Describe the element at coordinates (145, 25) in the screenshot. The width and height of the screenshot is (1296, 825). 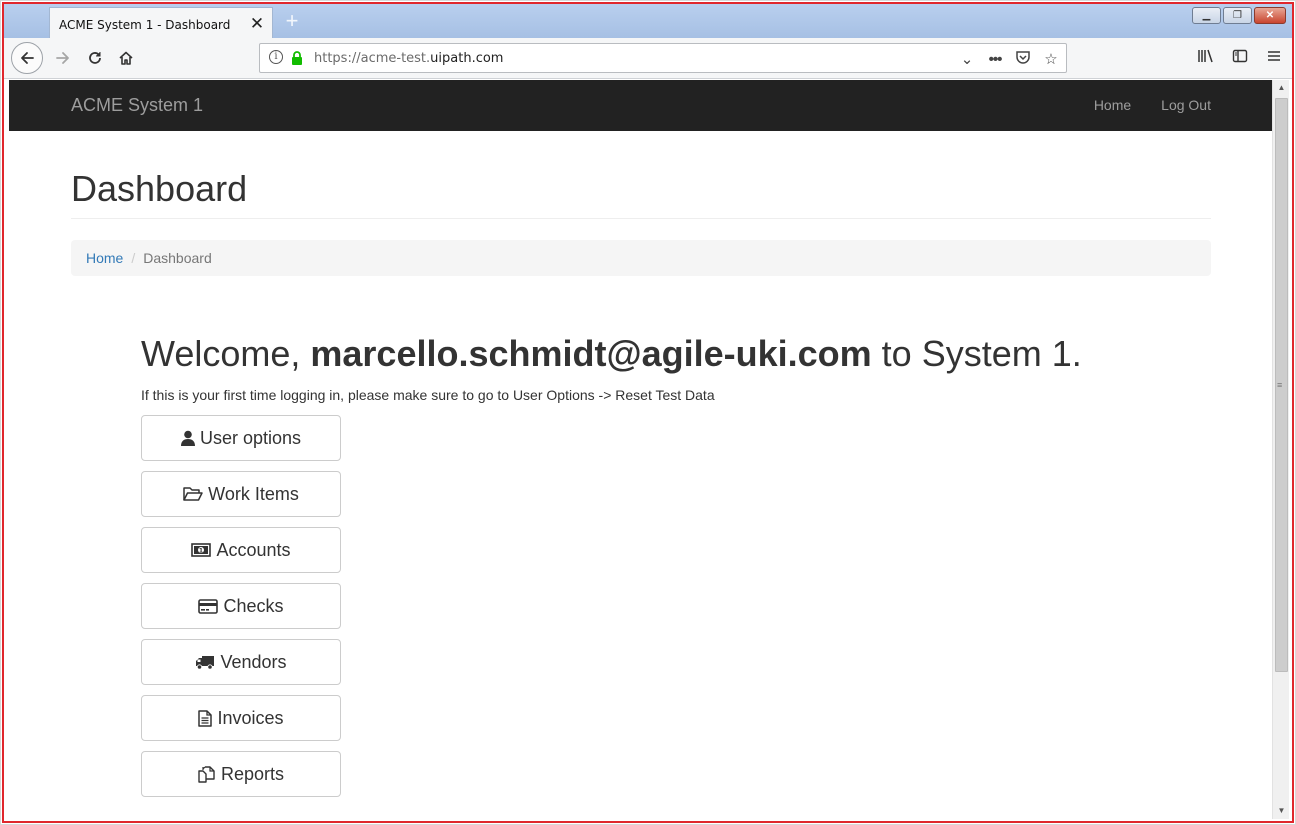
I see `tab-title: ACME System 1 - Dashboard` at that location.